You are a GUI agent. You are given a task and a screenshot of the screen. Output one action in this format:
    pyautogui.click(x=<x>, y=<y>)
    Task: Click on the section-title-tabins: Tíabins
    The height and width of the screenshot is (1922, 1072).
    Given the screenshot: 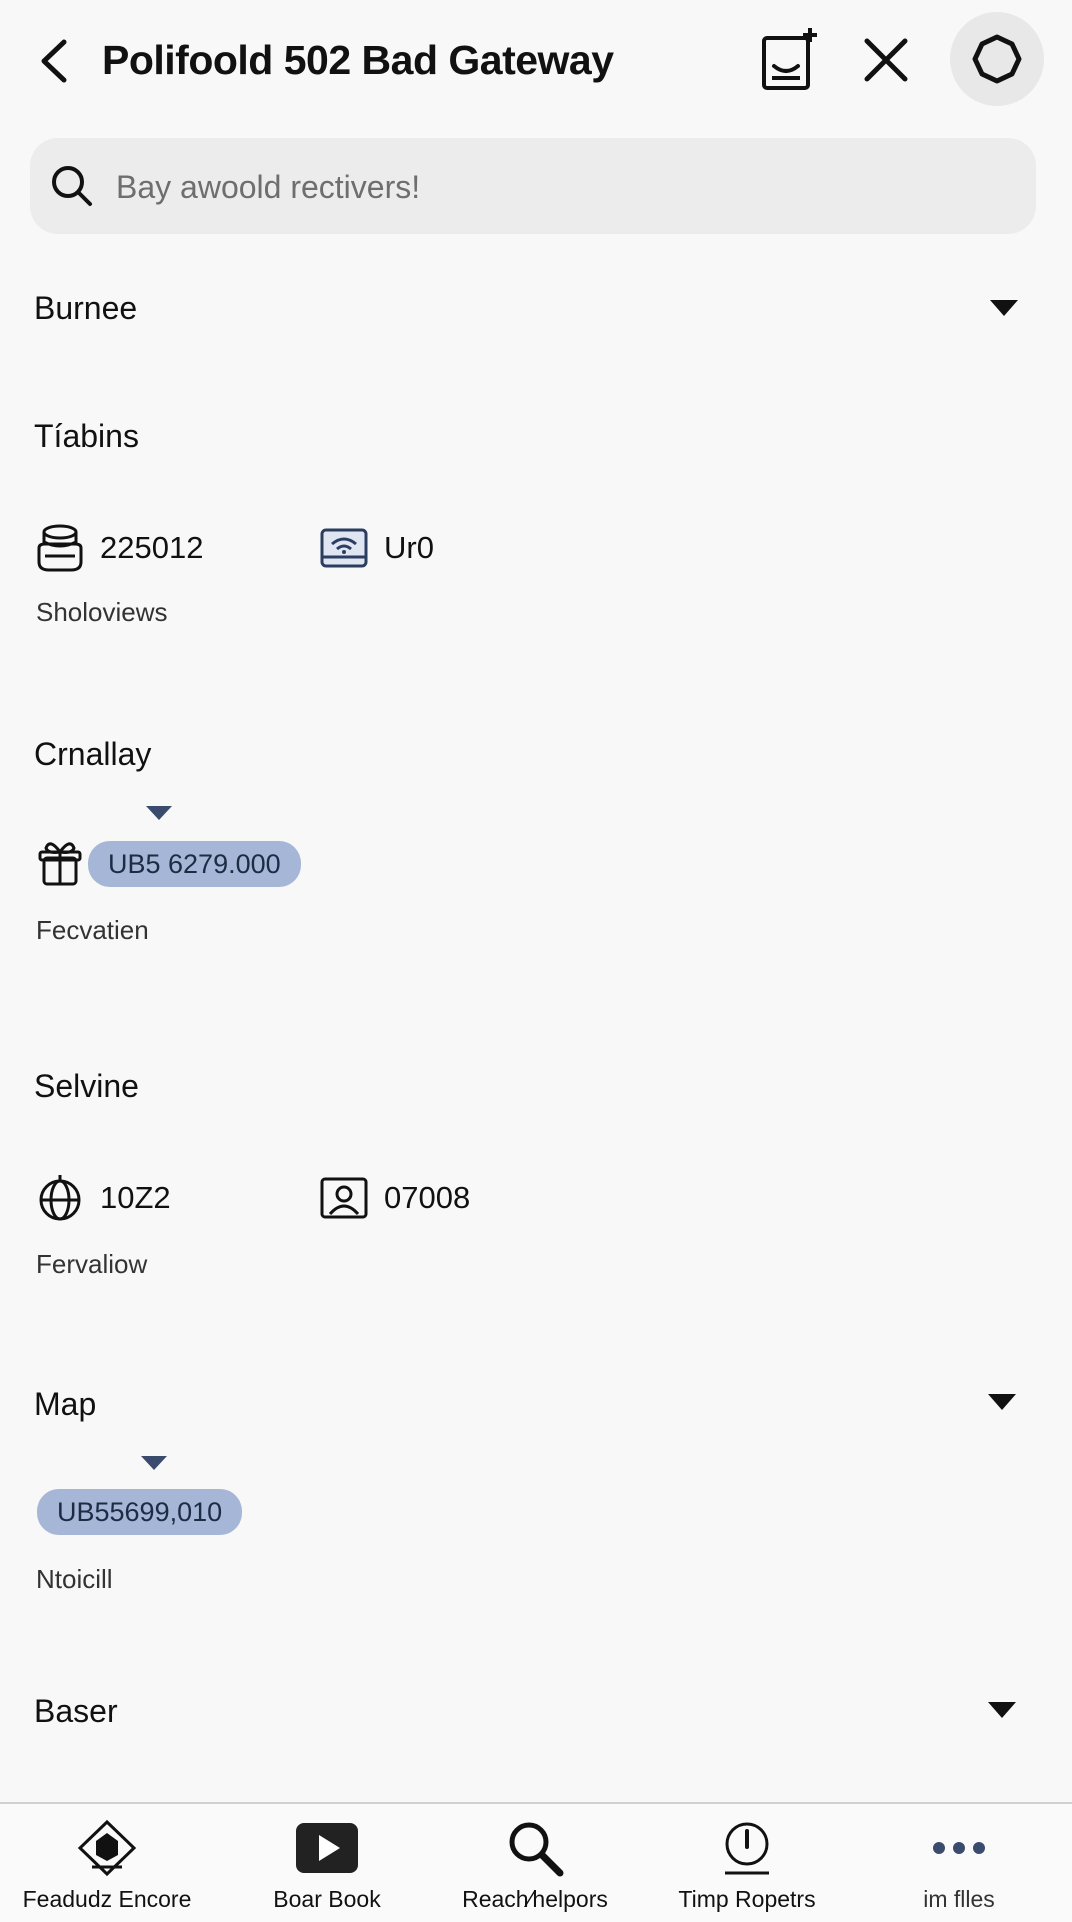 What is the action you would take?
    pyautogui.click(x=86, y=436)
    